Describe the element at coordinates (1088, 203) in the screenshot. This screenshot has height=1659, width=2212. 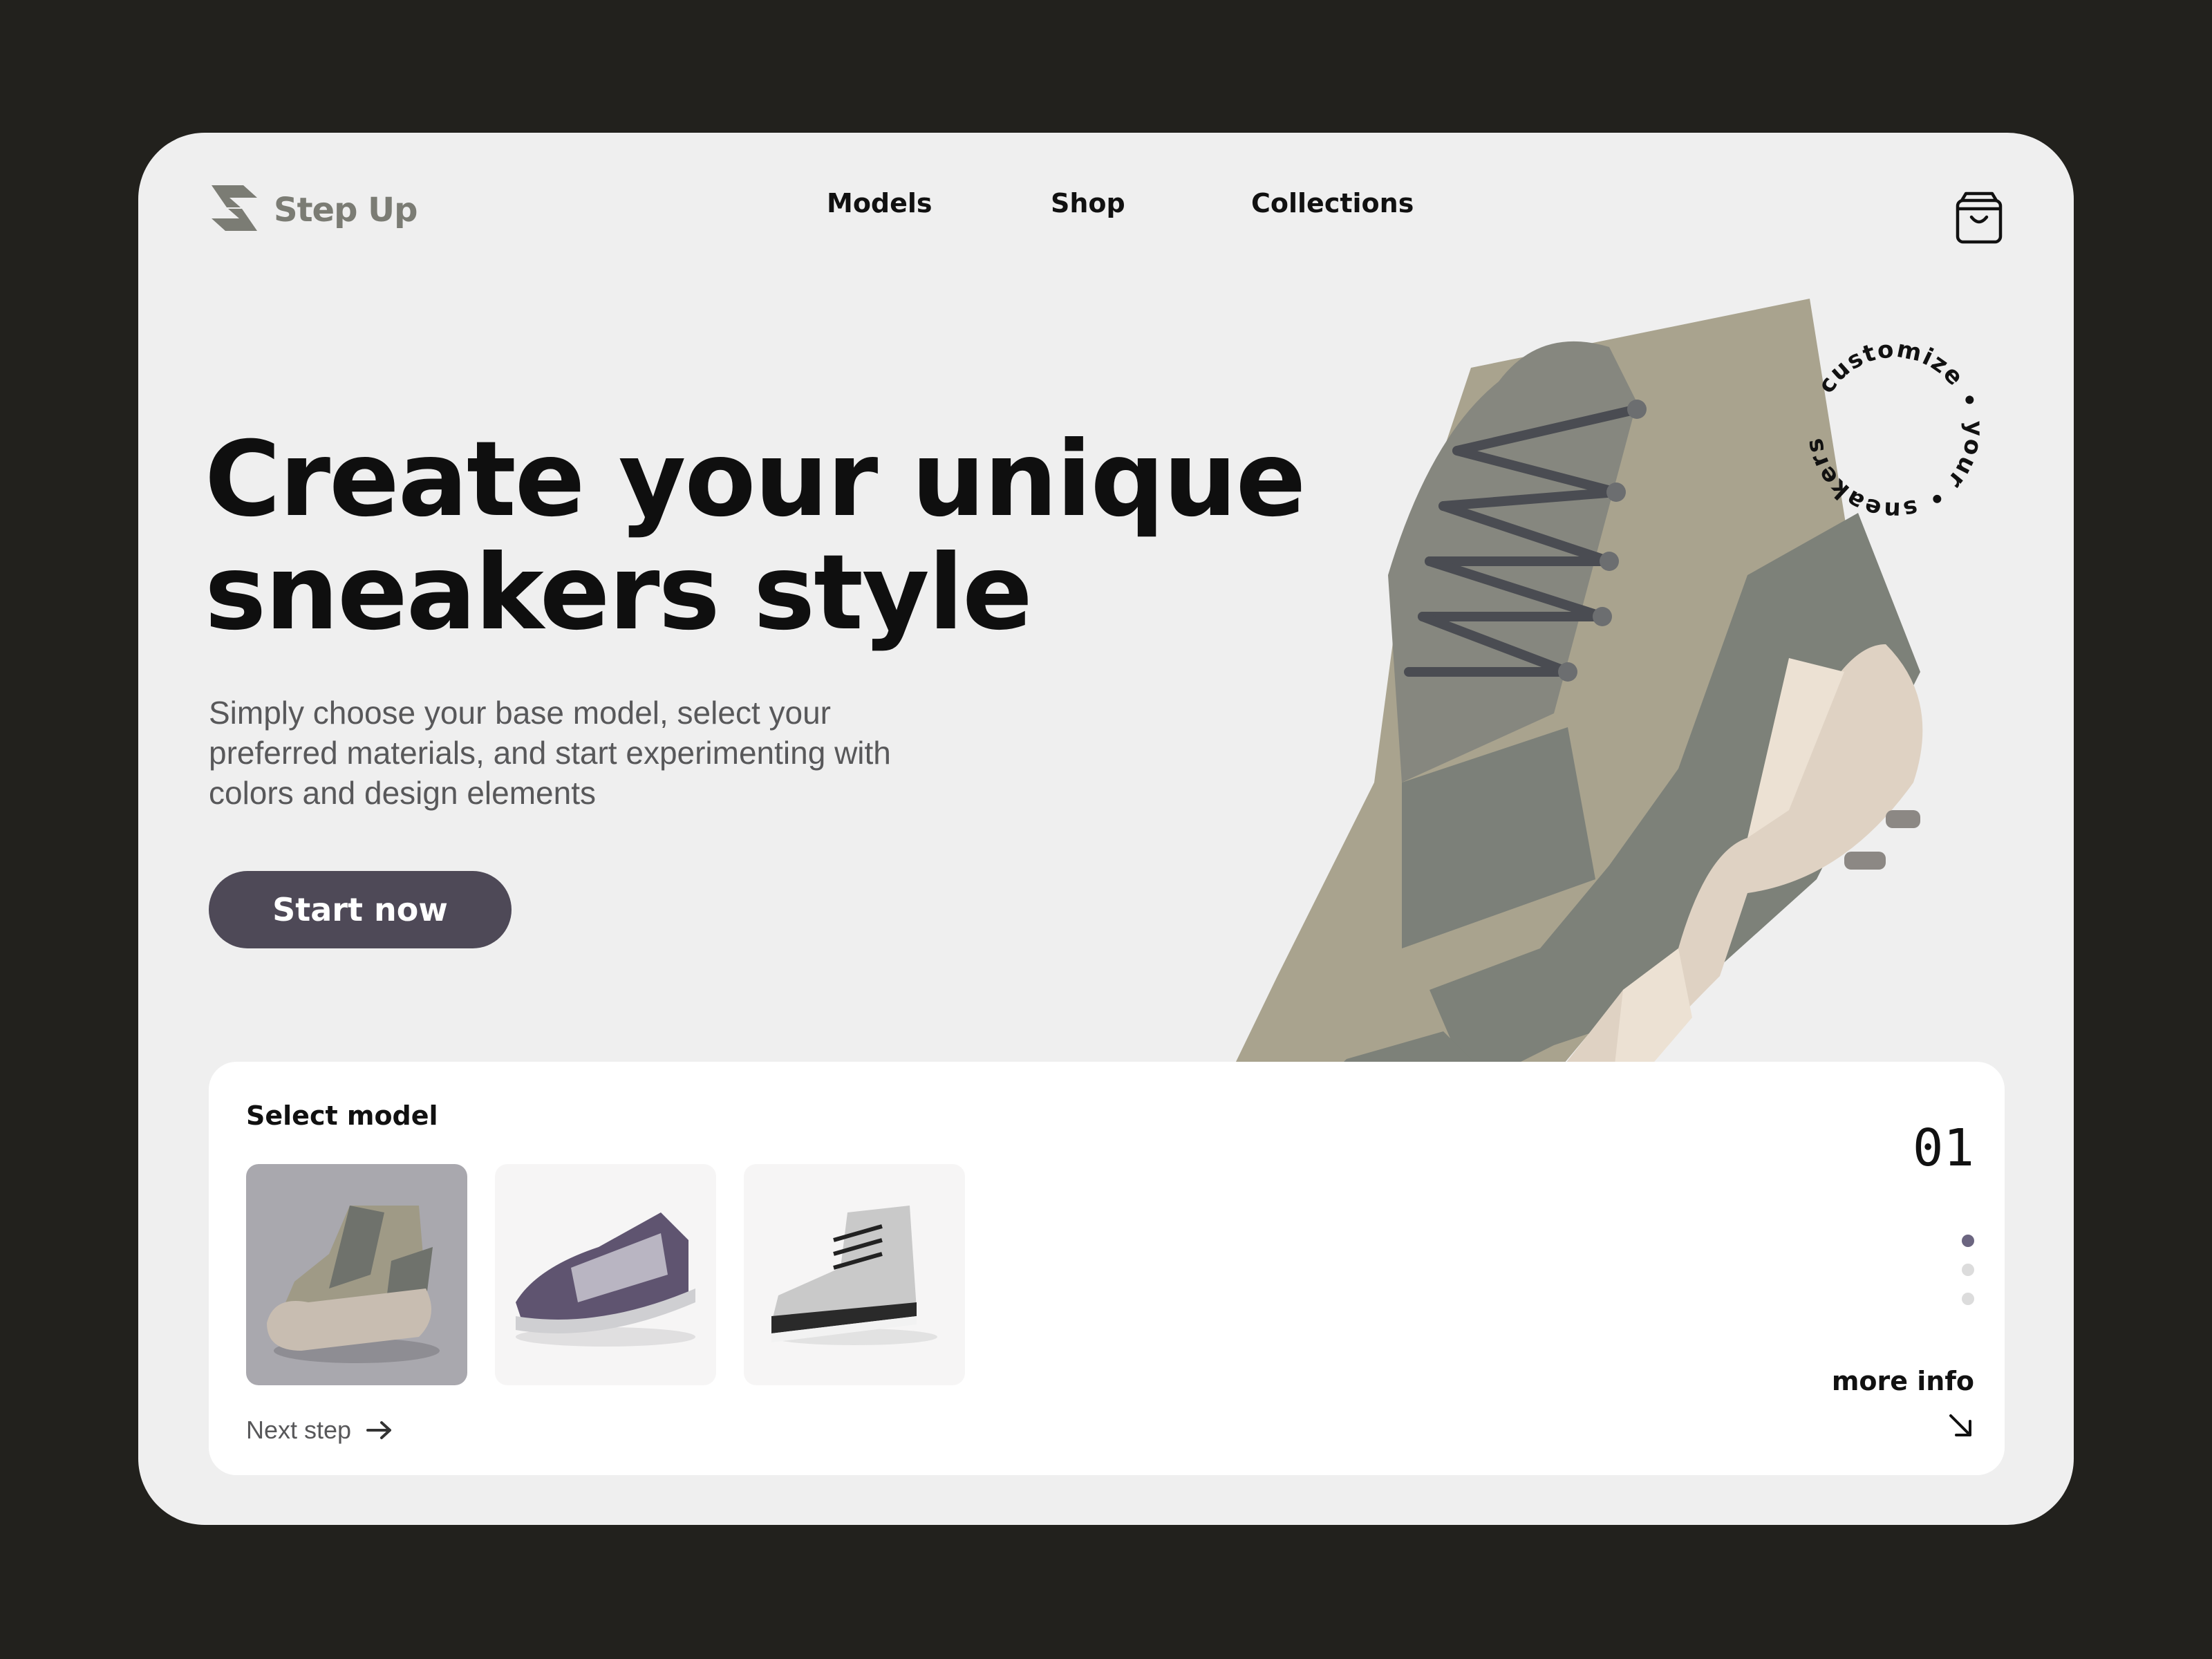
I see `nav-shop: Shop` at that location.